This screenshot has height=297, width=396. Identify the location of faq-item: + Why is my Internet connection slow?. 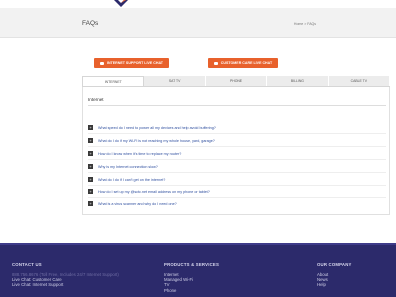
(237, 166).